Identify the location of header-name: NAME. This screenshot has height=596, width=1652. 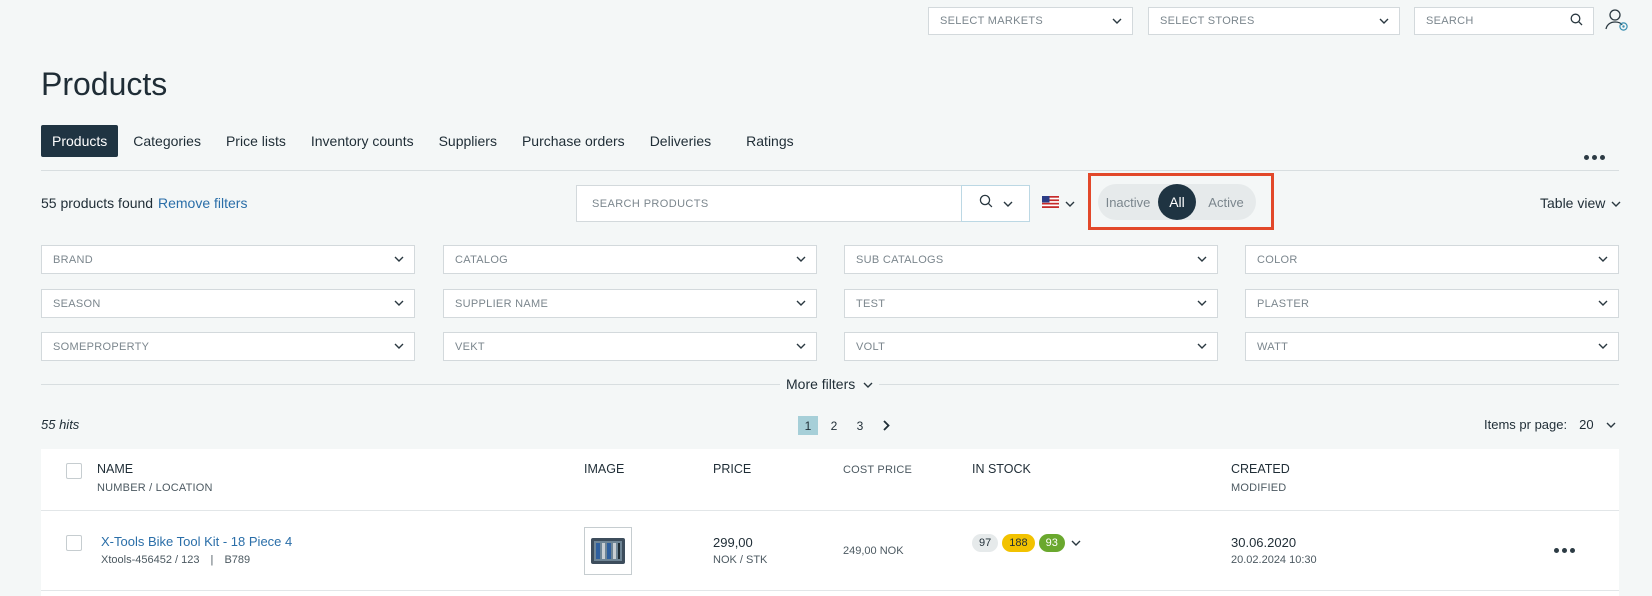
(115, 469).